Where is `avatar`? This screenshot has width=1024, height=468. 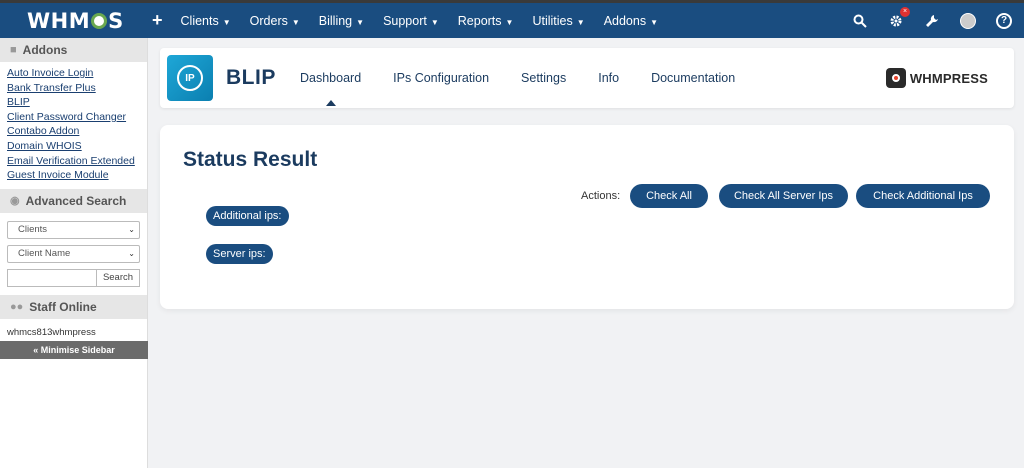 avatar is located at coordinates (968, 20).